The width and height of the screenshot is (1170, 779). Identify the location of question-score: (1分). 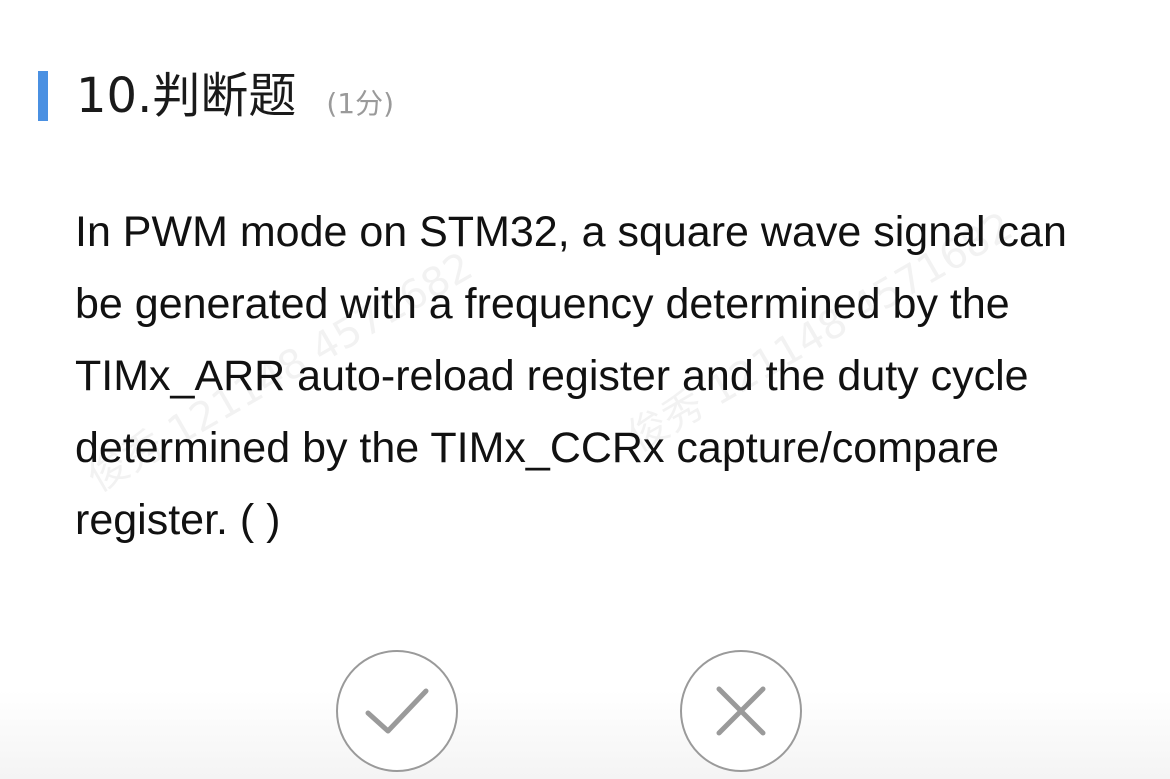
(360, 103).